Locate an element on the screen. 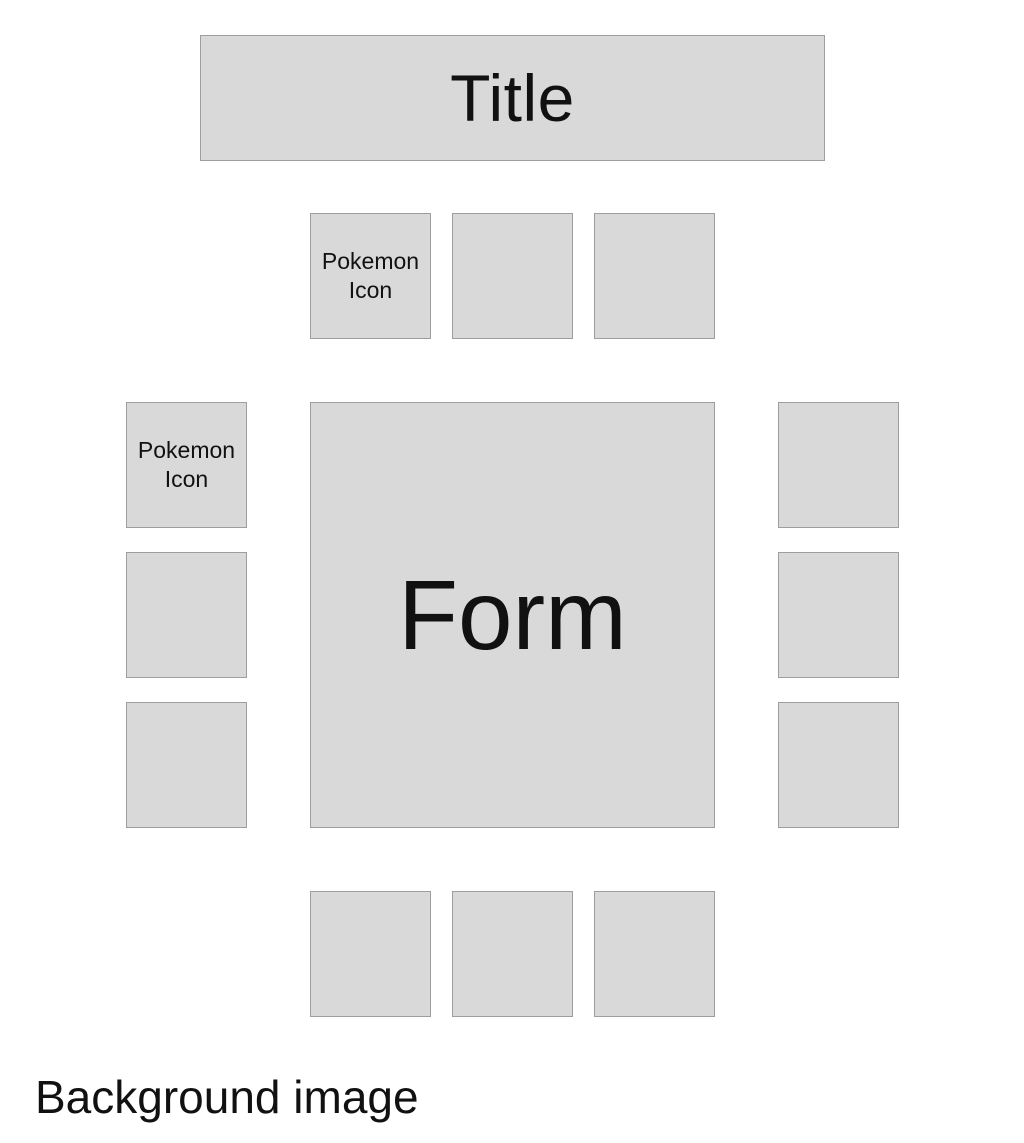 The image size is (1024, 1143). form-box: Form is located at coordinates (512, 615).